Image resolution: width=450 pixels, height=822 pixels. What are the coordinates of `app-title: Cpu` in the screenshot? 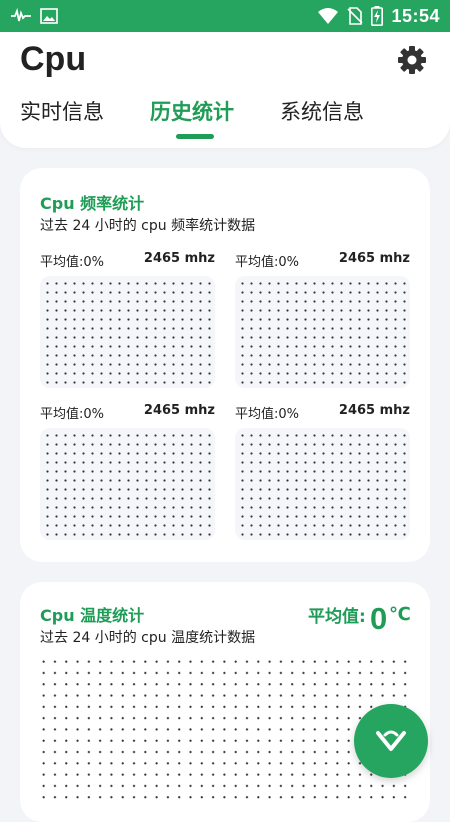 It's located at (53, 59).